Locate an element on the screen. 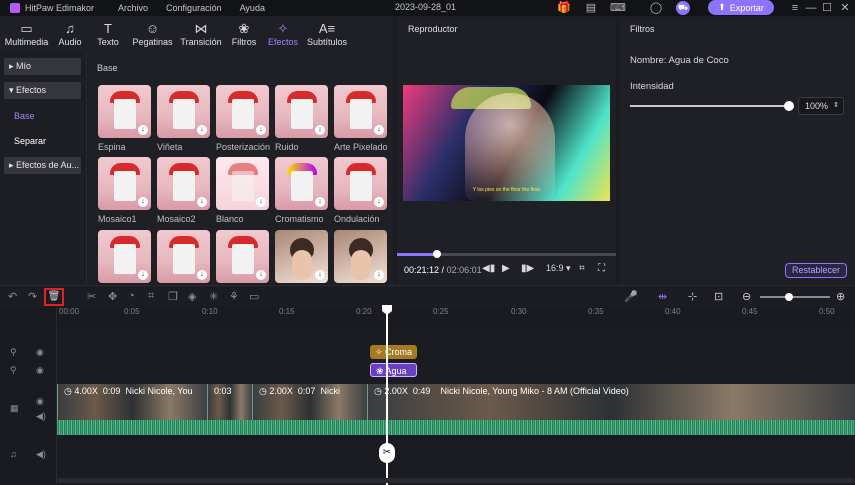  category-mio: ▸ Mío is located at coordinates (42, 66).